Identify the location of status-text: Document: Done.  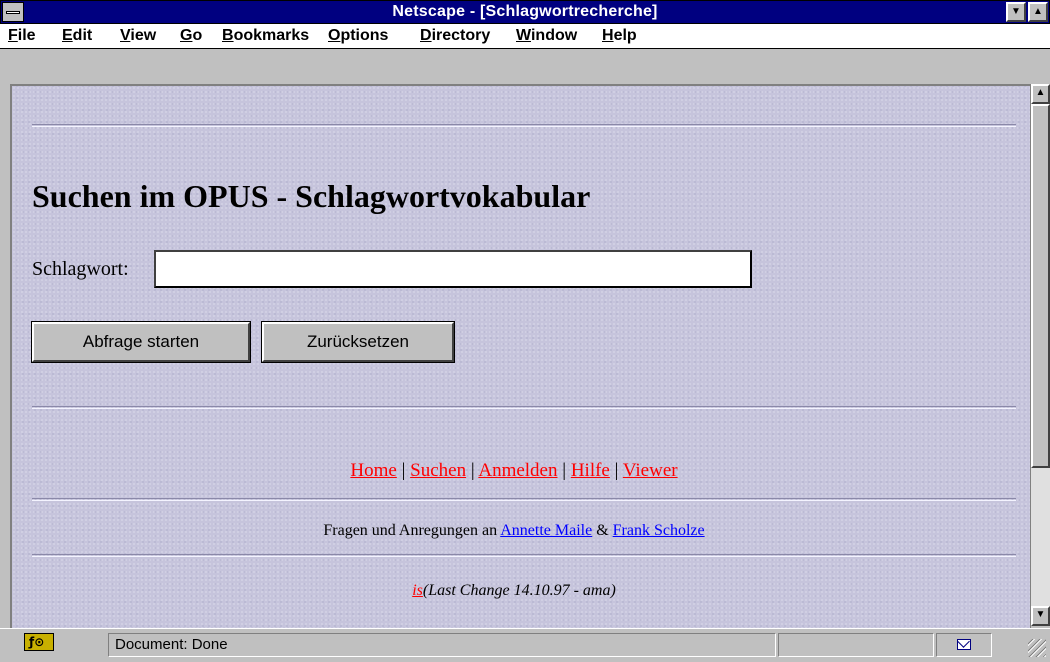
(442, 645).